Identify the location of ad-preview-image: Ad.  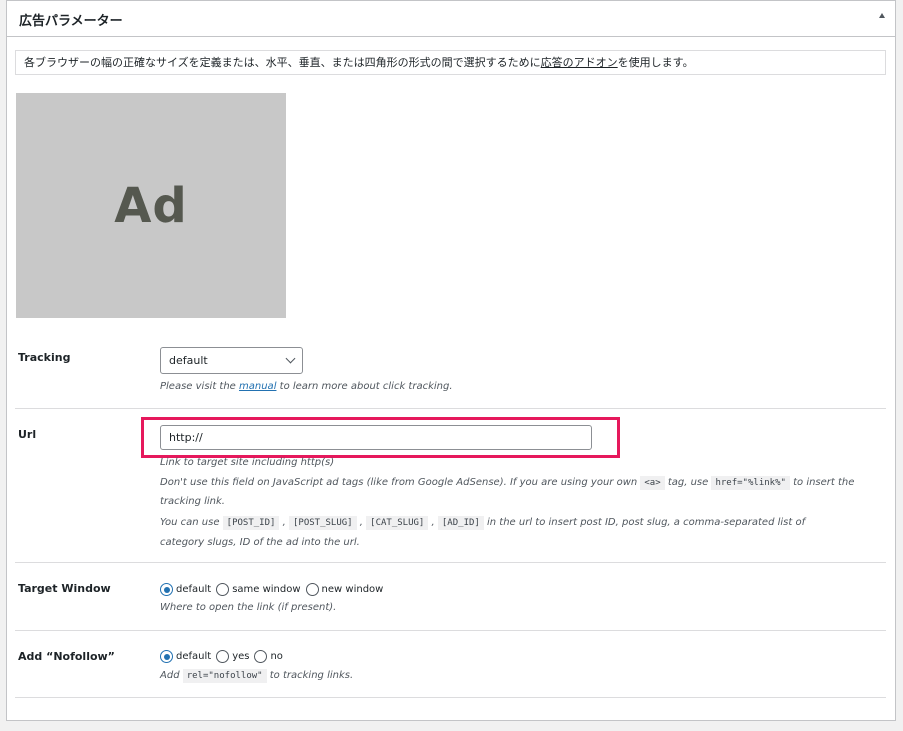
(151, 205).